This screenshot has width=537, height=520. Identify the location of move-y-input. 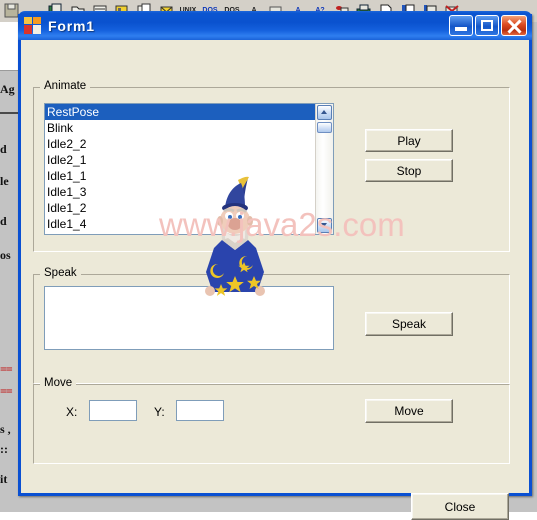
(200, 410).